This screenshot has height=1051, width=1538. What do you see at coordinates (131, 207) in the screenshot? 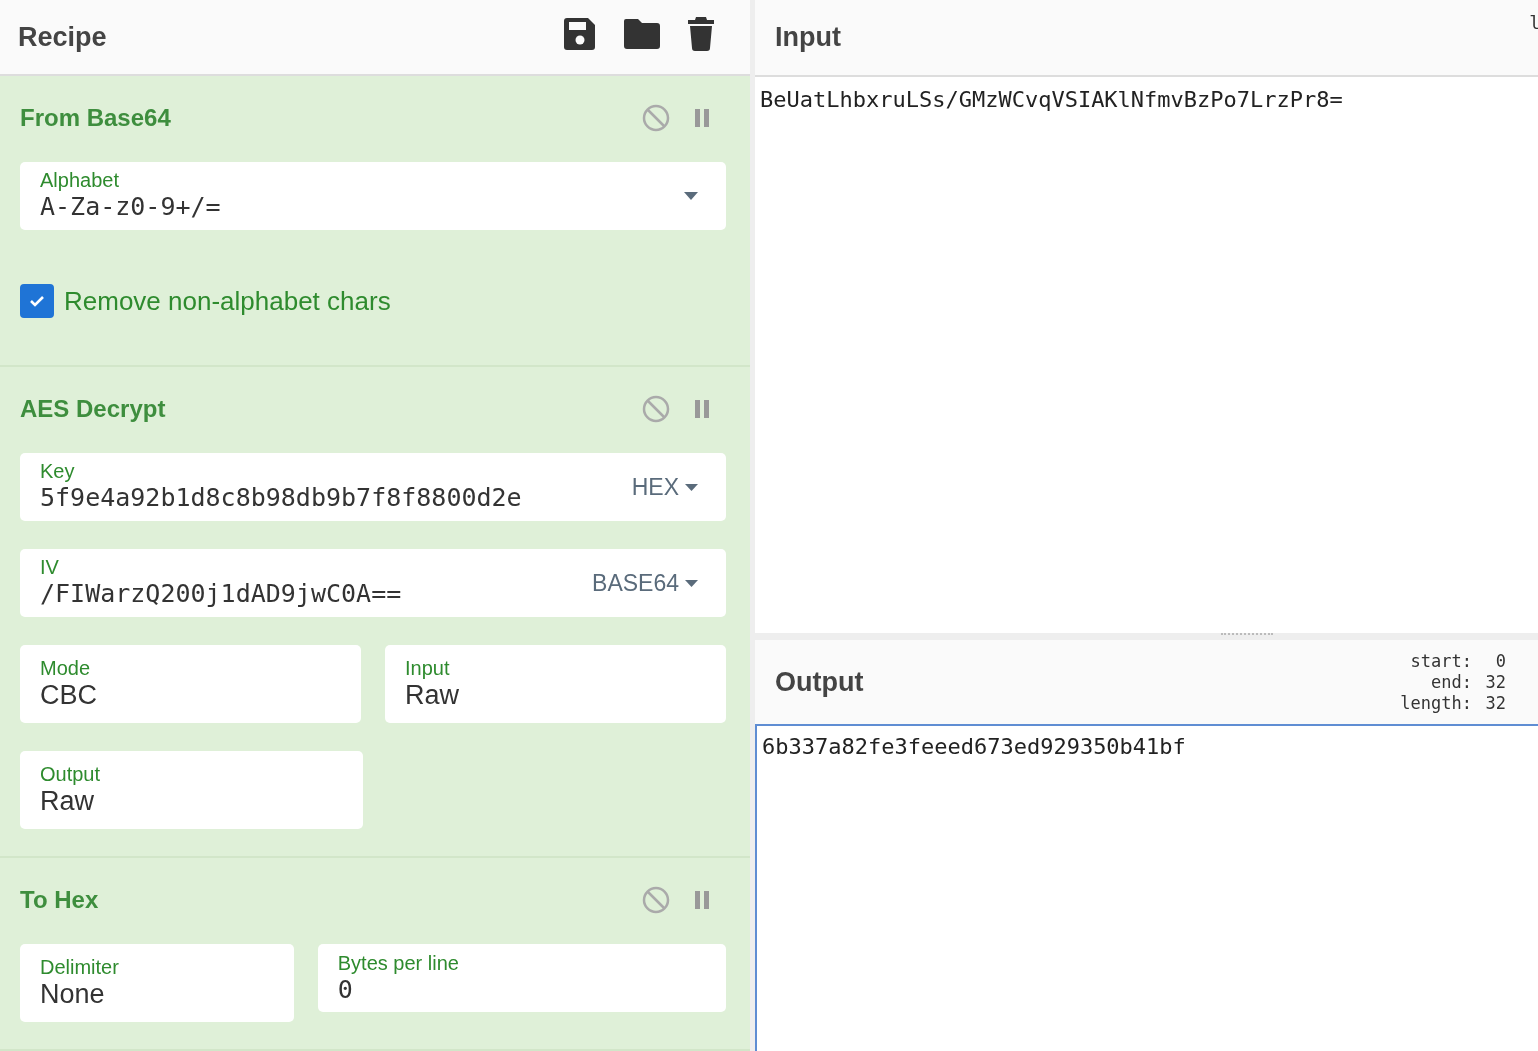
I see `field-value: A-Za-z0-9+/=` at bounding box center [131, 207].